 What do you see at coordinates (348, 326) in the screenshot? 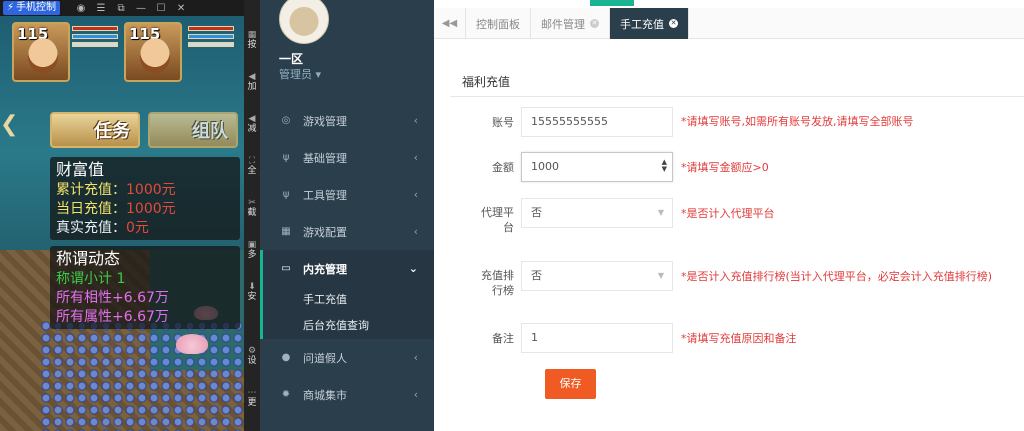
I see `sidebar-subitem-recharge-query: 后台充值查询` at bounding box center [348, 326].